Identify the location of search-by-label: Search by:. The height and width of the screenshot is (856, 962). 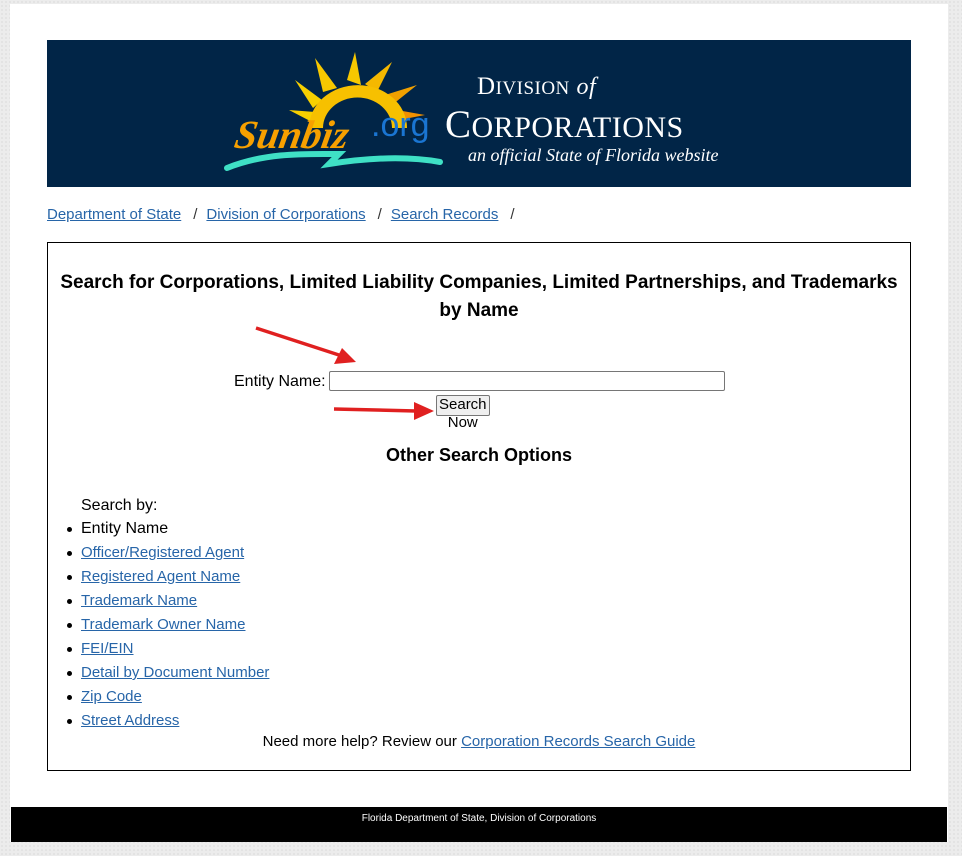
(119, 505).